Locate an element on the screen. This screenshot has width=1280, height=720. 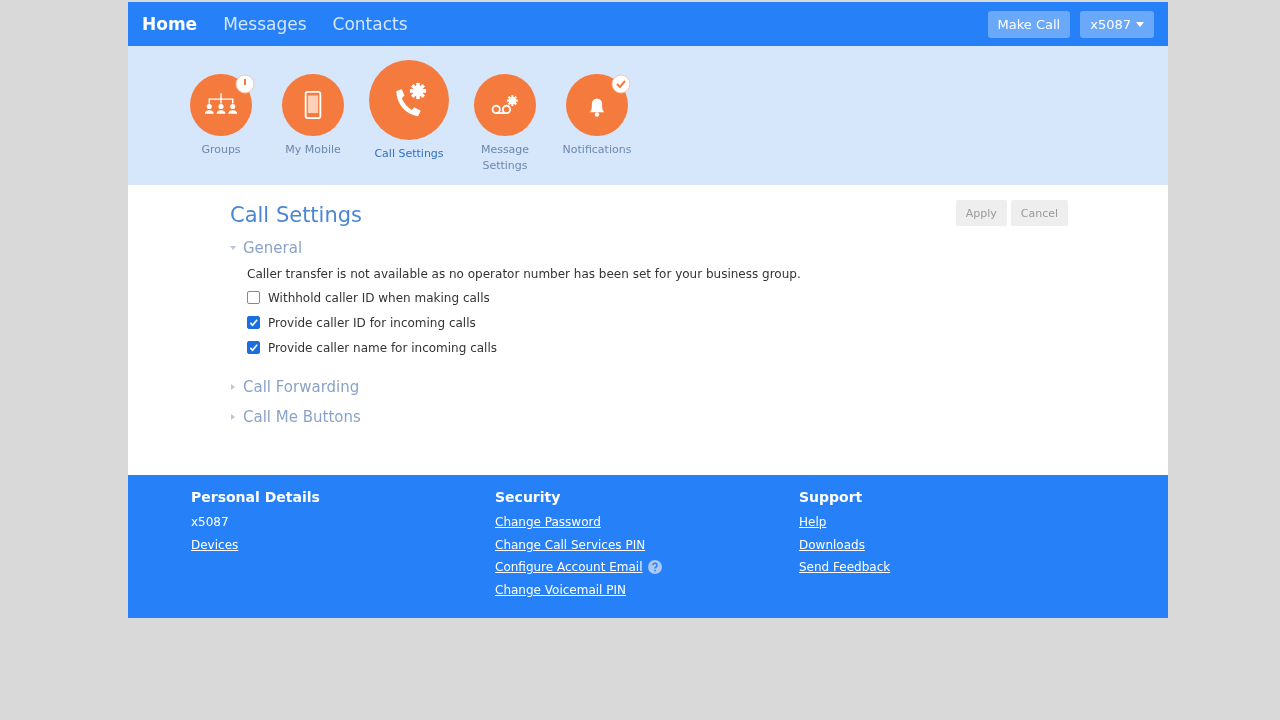
footer-link: Change Voicemail PIN is located at coordinates (560, 589).